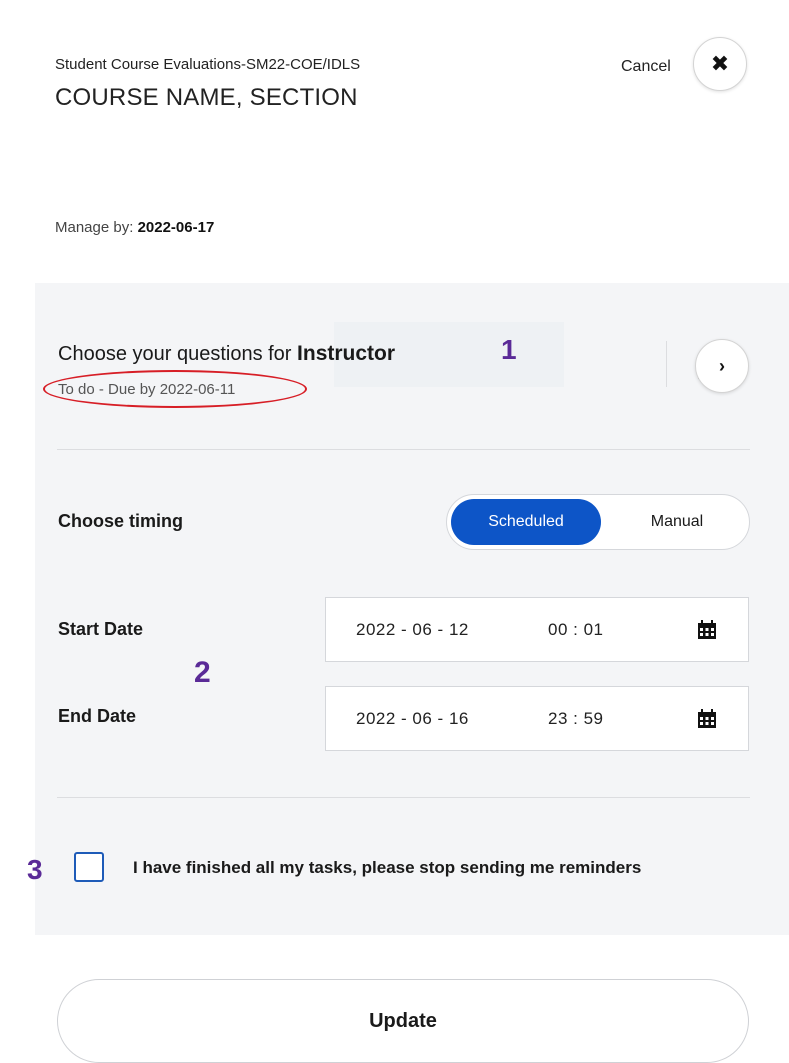 The image size is (789, 1063). Describe the element at coordinates (403, 1021) in the screenshot. I see `update-button: Update` at that location.